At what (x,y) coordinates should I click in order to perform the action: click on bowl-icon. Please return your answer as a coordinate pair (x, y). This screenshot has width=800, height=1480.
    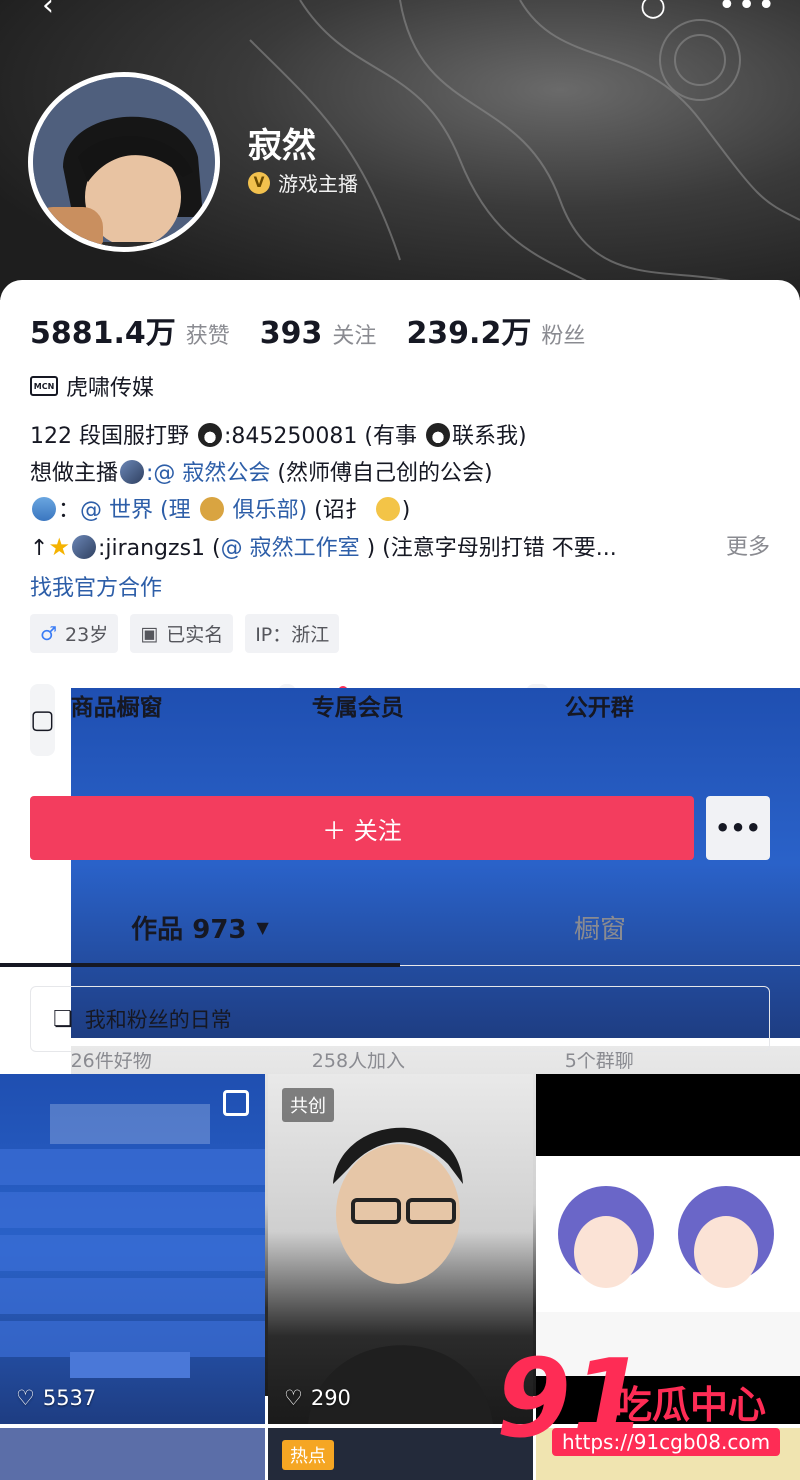
    Looking at the image, I should click on (44, 509).